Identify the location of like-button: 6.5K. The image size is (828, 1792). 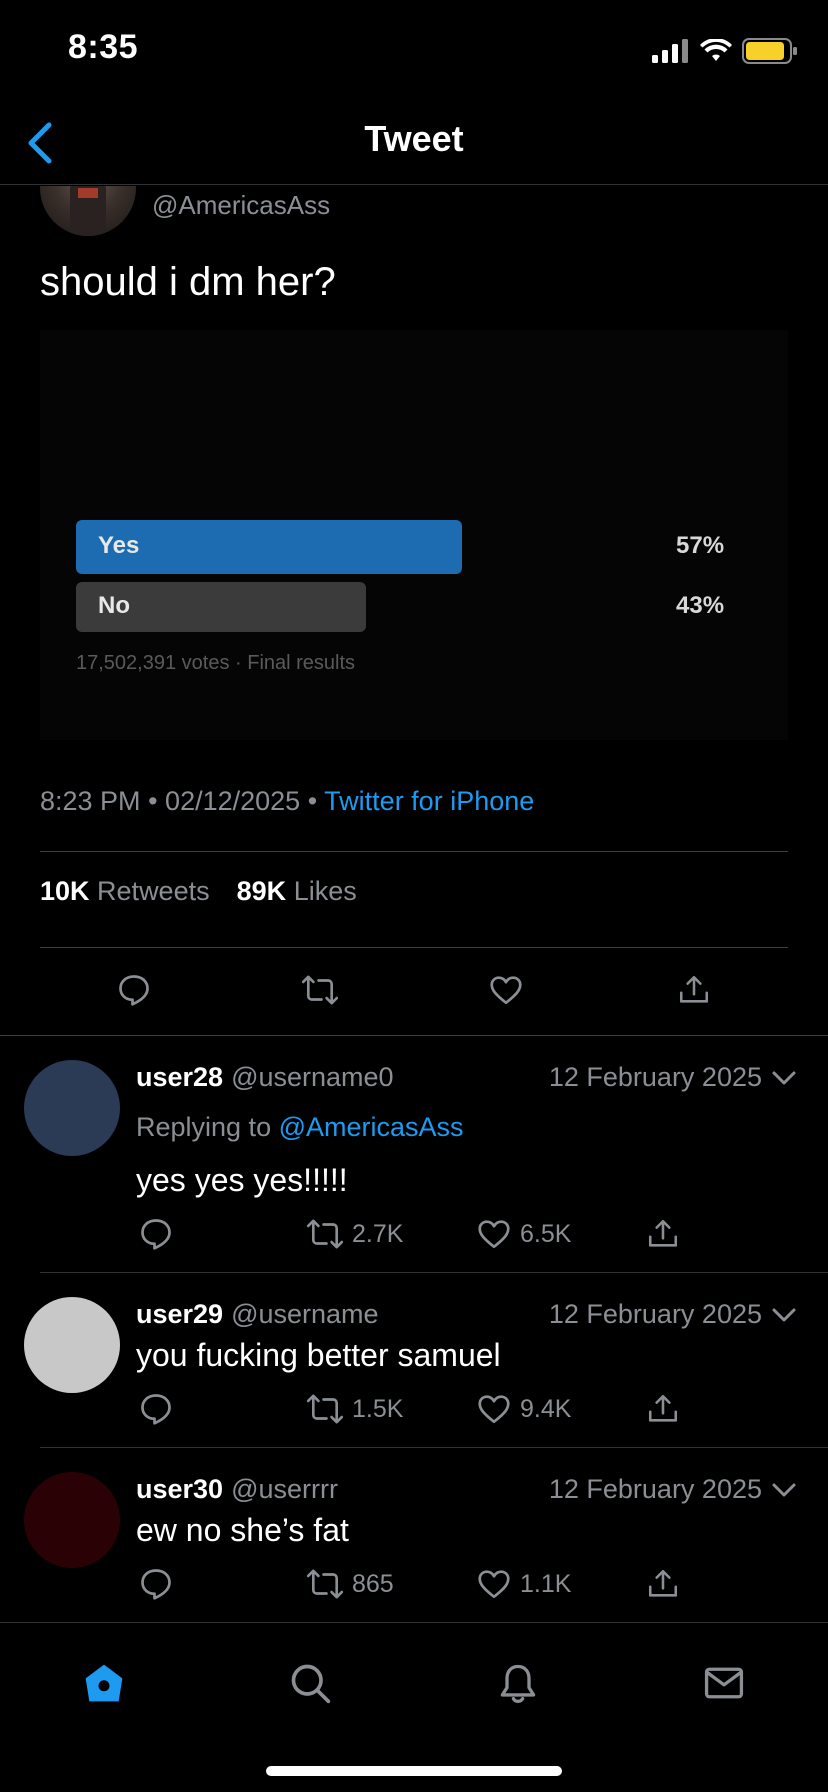
(523, 1234).